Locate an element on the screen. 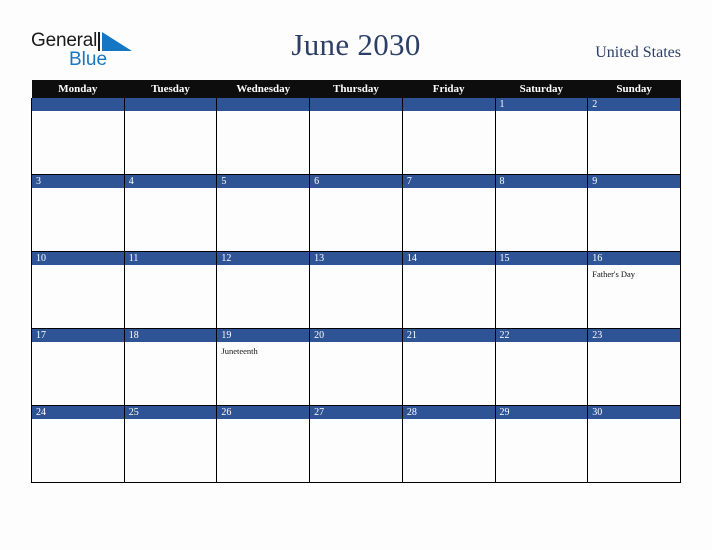 This screenshot has width=712, height=550. calendar-week-row: 3 4 5 6 7 8 9 is located at coordinates (356, 213).